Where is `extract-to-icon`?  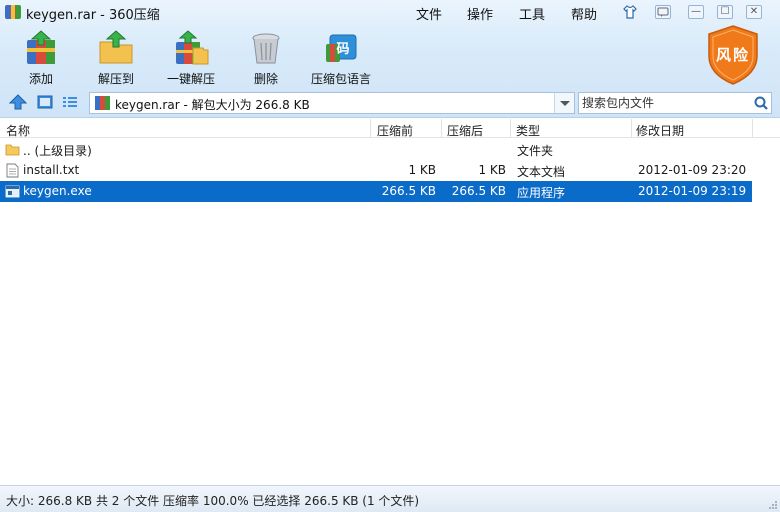
extract-to-icon is located at coordinates (116, 47).